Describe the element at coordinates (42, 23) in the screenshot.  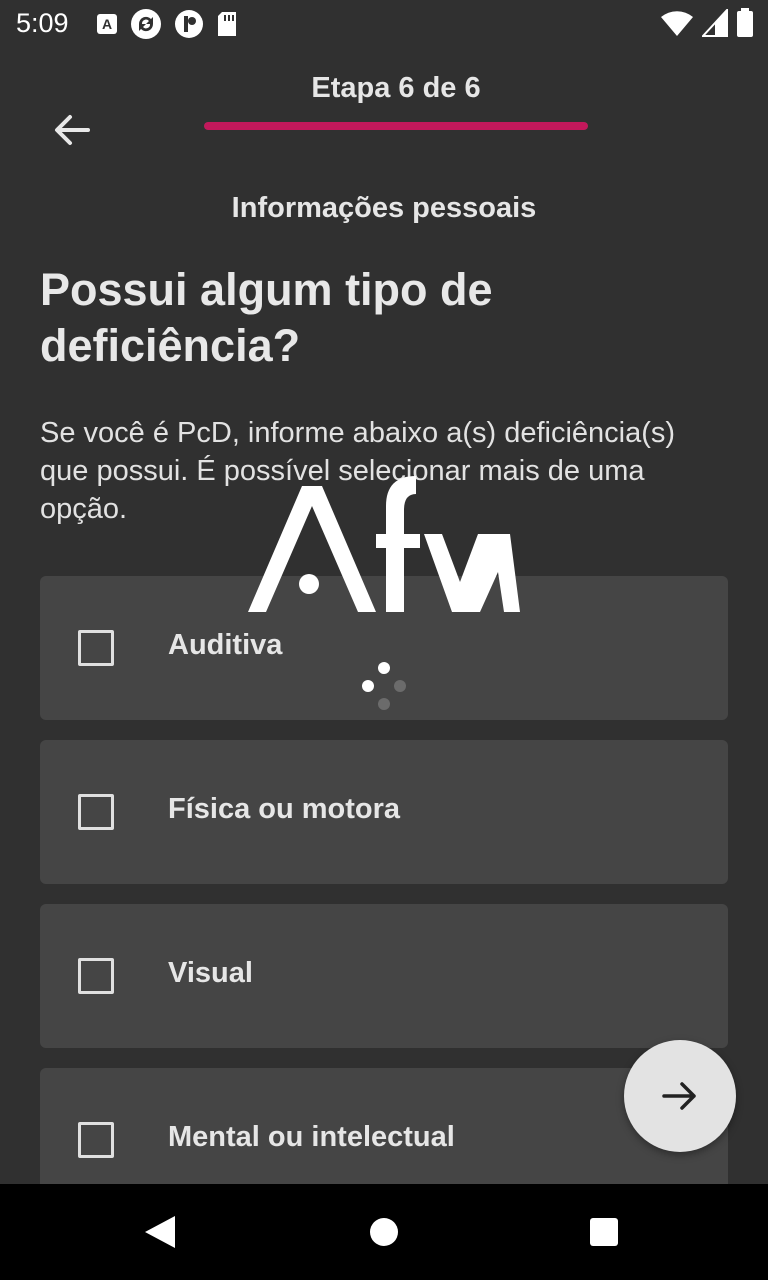
I see `status-time: 5:09` at that location.